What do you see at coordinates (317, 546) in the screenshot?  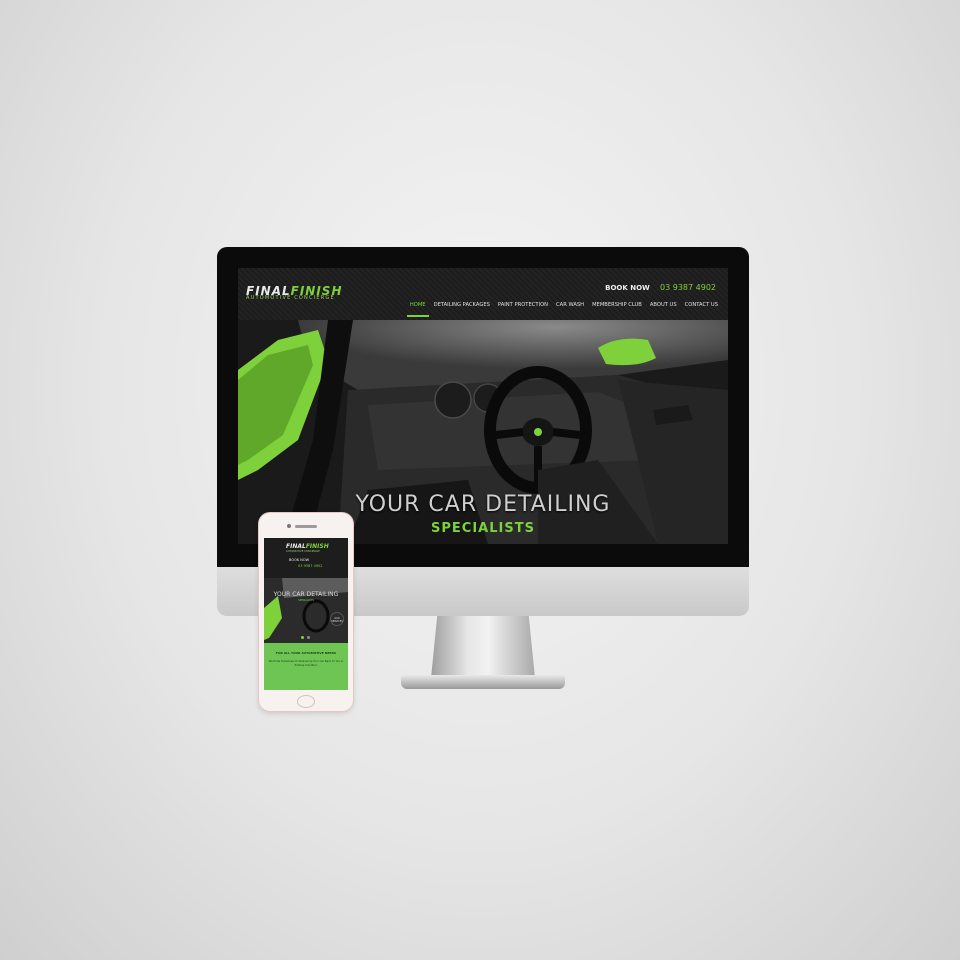 I see `mobile-logo-finish: FINISH` at bounding box center [317, 546].